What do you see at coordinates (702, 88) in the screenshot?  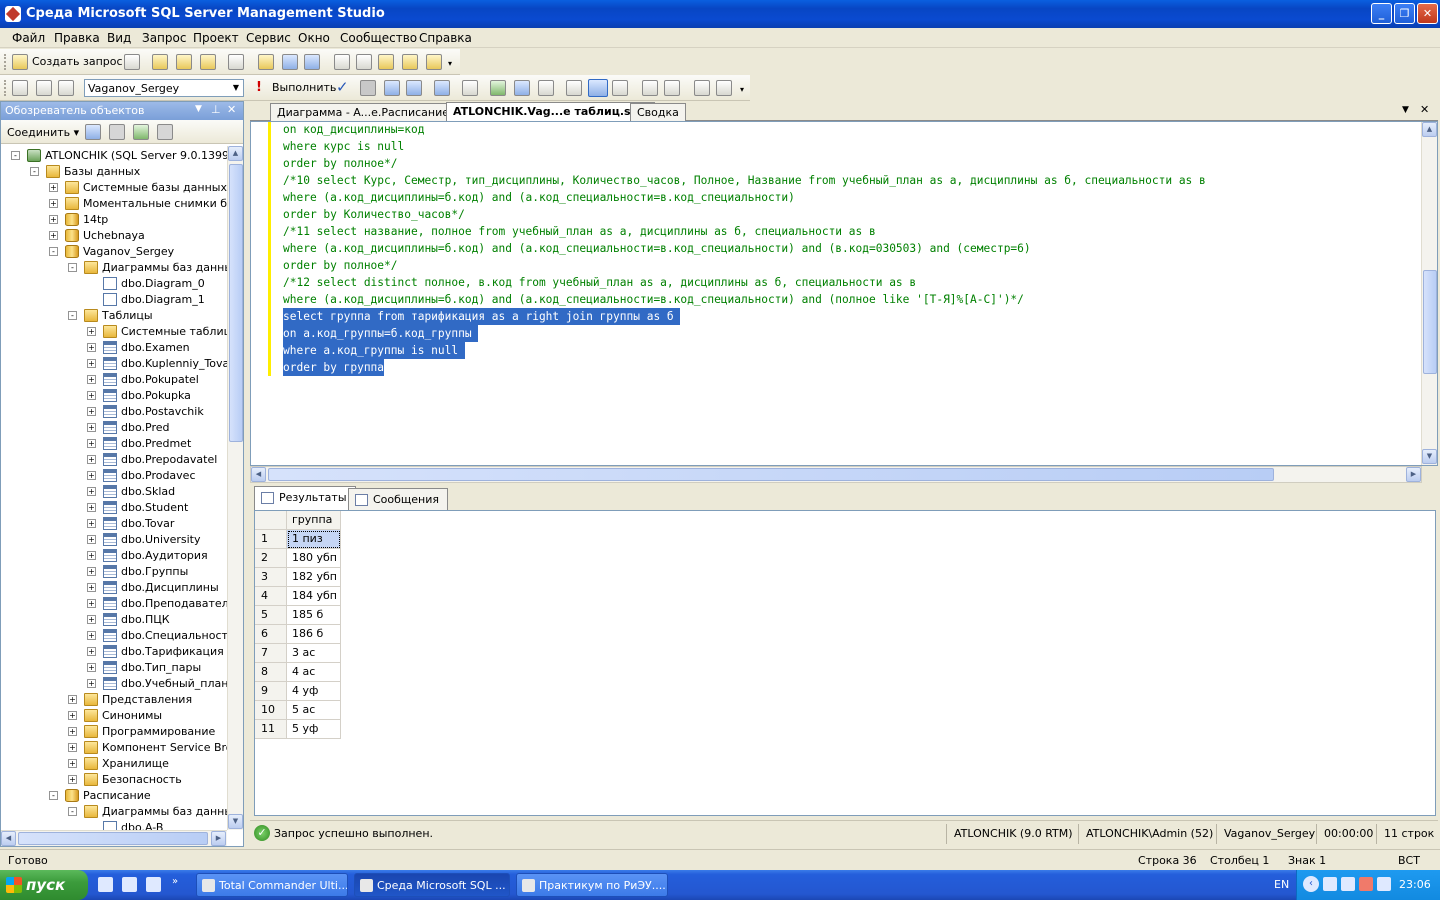 I see `decrease-indent-icon` at bounding box center [702, 88].